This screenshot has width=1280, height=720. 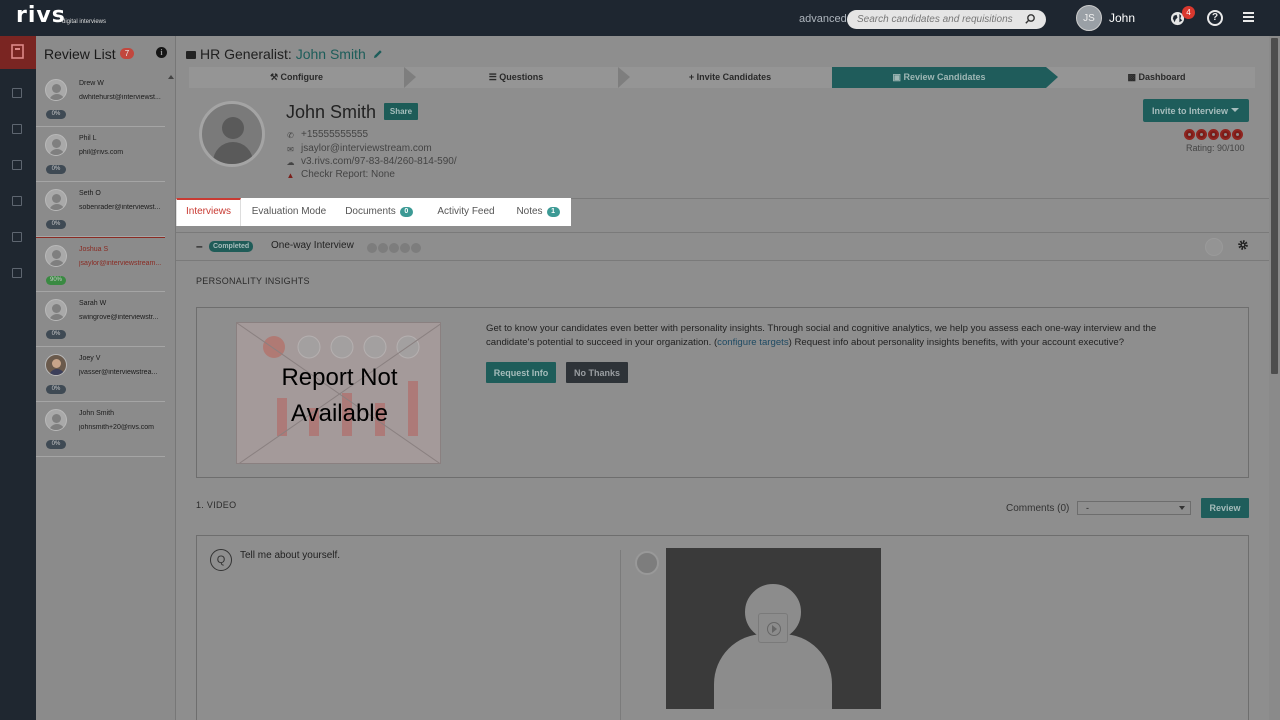 I want to click on collapse-icon: –, so click(x=199, y=246).